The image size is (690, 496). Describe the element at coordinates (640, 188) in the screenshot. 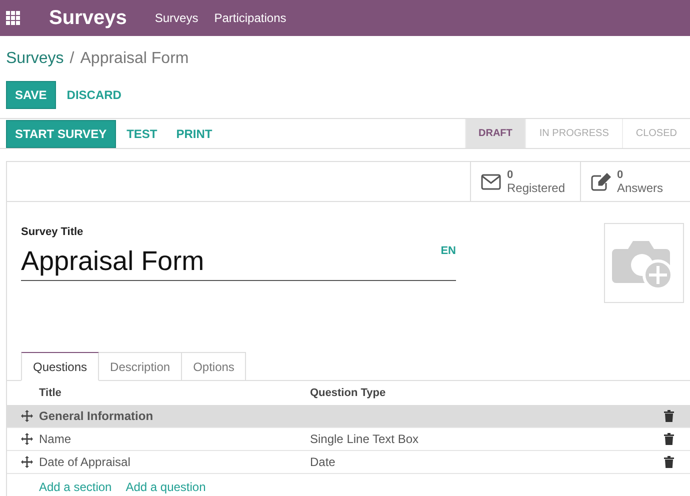

I see `stat-label: Answers` at that location.